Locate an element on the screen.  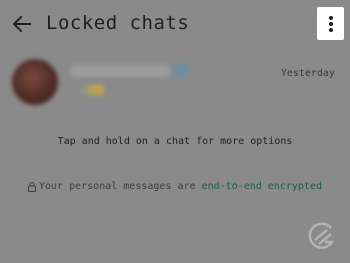
avatar is located at coordinates (35, 82).